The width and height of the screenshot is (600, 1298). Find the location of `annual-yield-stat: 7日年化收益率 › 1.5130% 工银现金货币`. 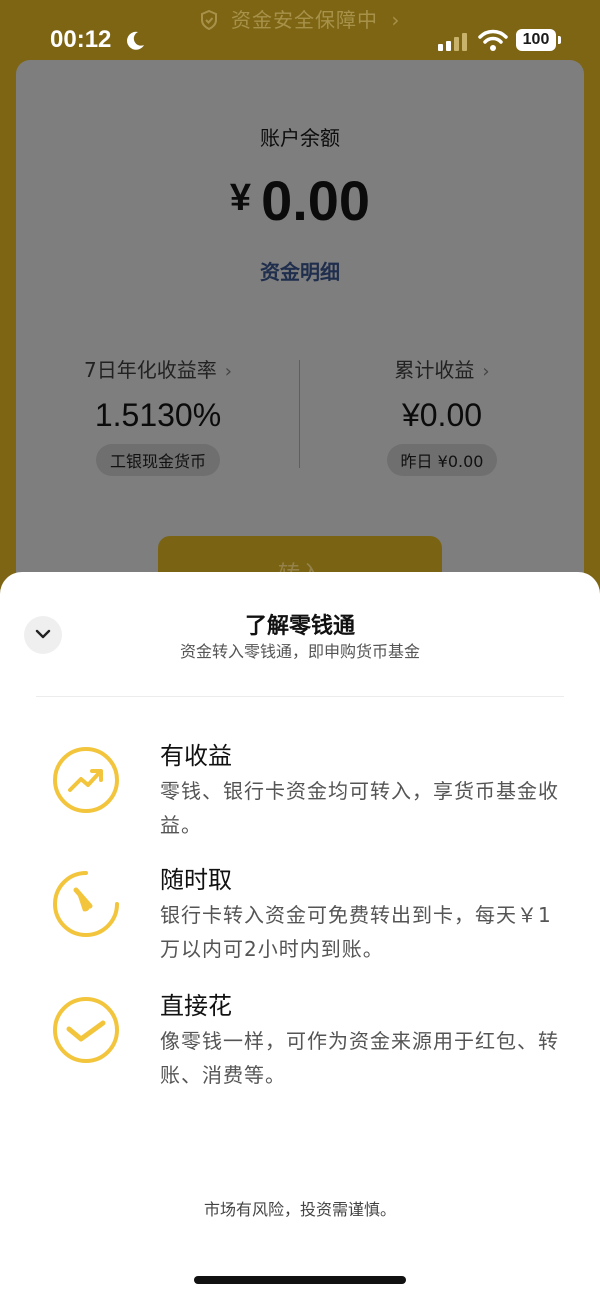

annual-yield-stat: 7日年化收益率 › 1.5130% 工银现金货币 is located at coordinates (158, 415).